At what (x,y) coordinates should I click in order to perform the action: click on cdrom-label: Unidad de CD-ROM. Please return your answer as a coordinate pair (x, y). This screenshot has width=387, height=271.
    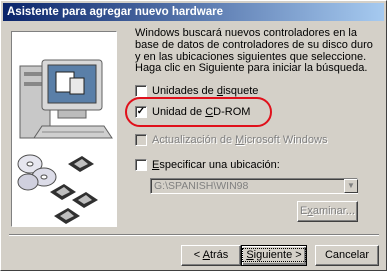
    Looking at the image, I should click on (201, 112).